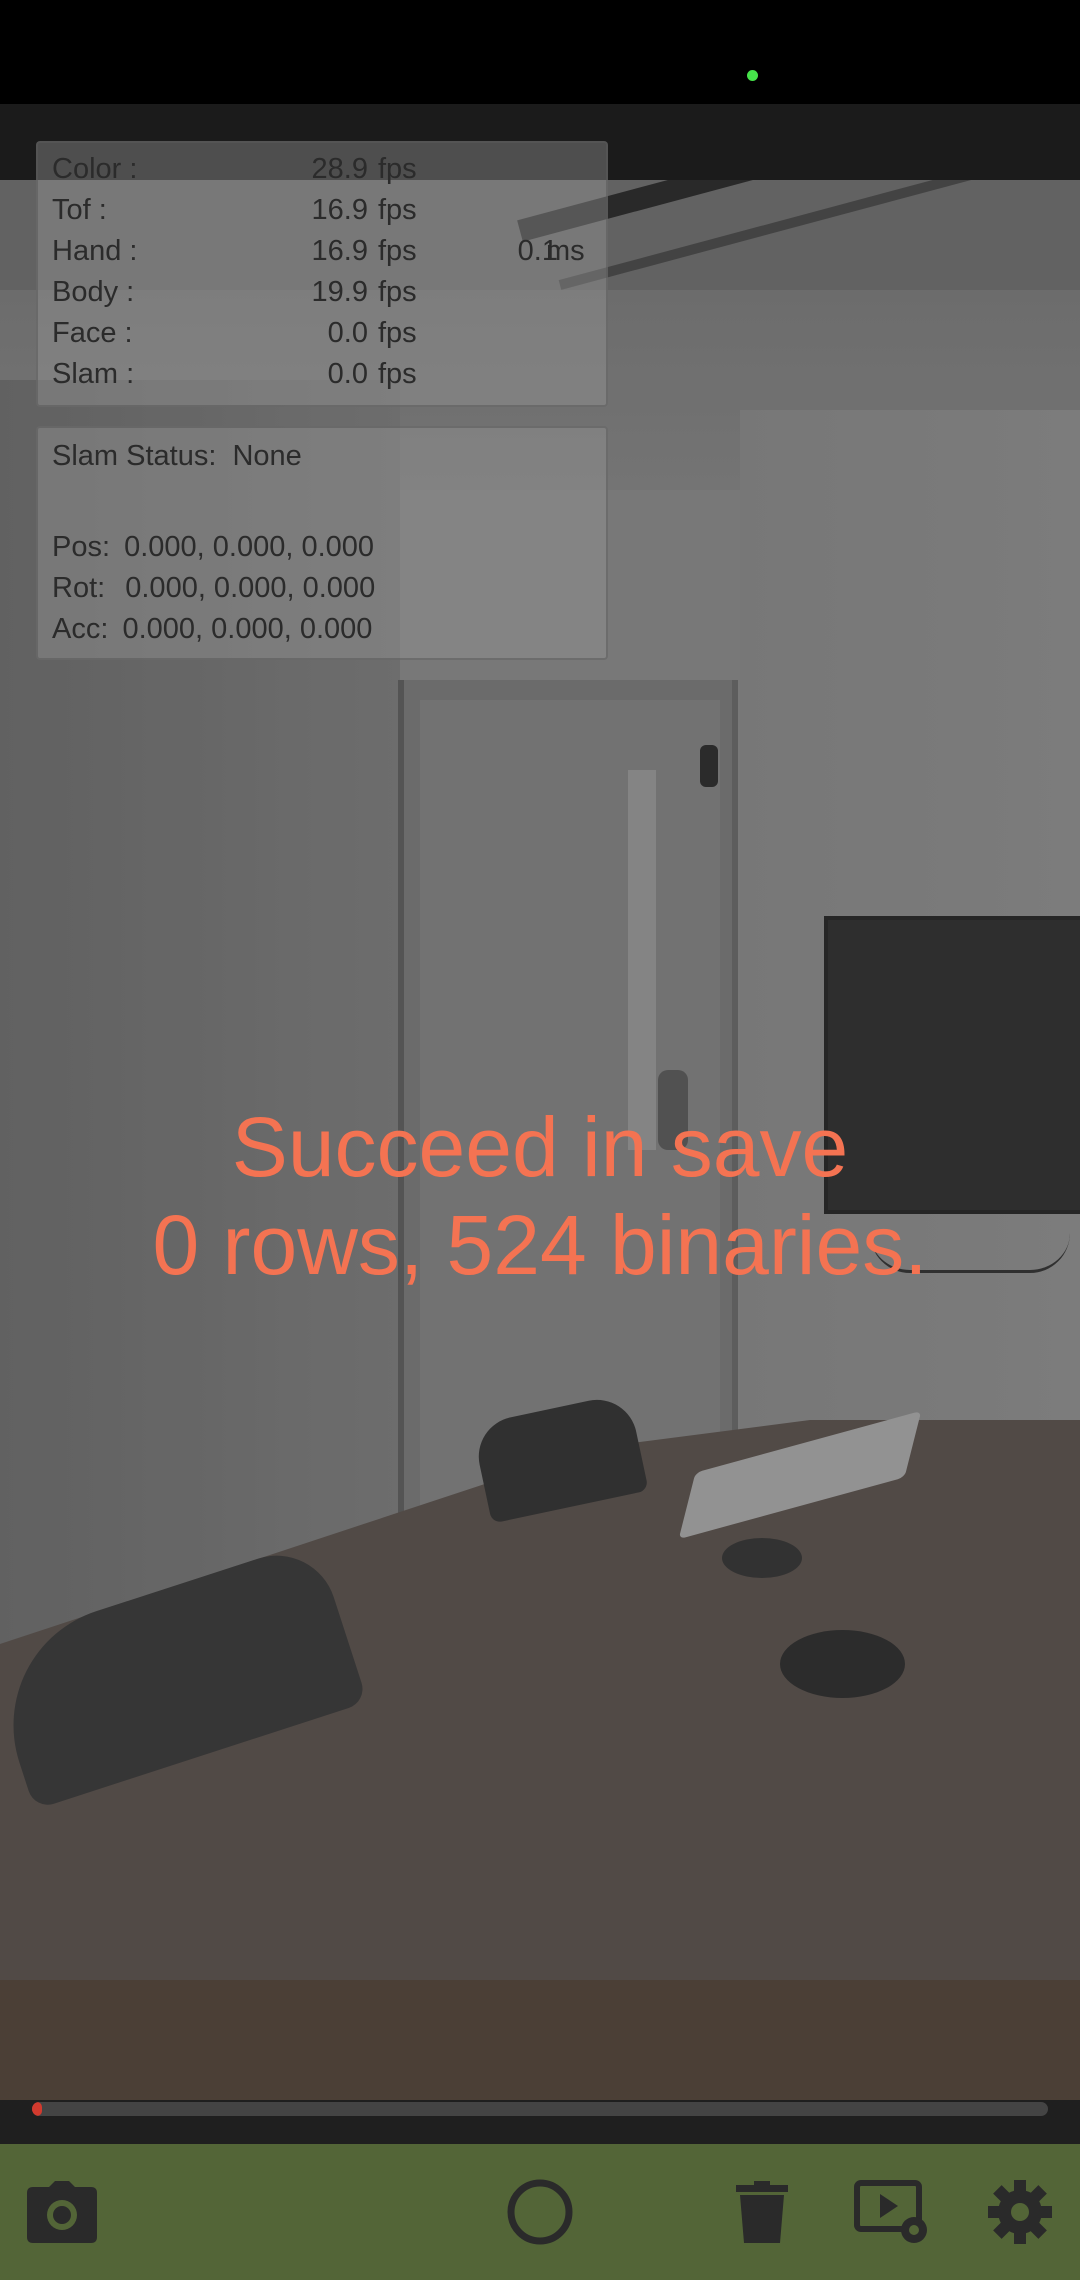  Describe the element at coordinates (134, 456) in the screenshot. I see `slam-status-label: Slam Status:` at that location.